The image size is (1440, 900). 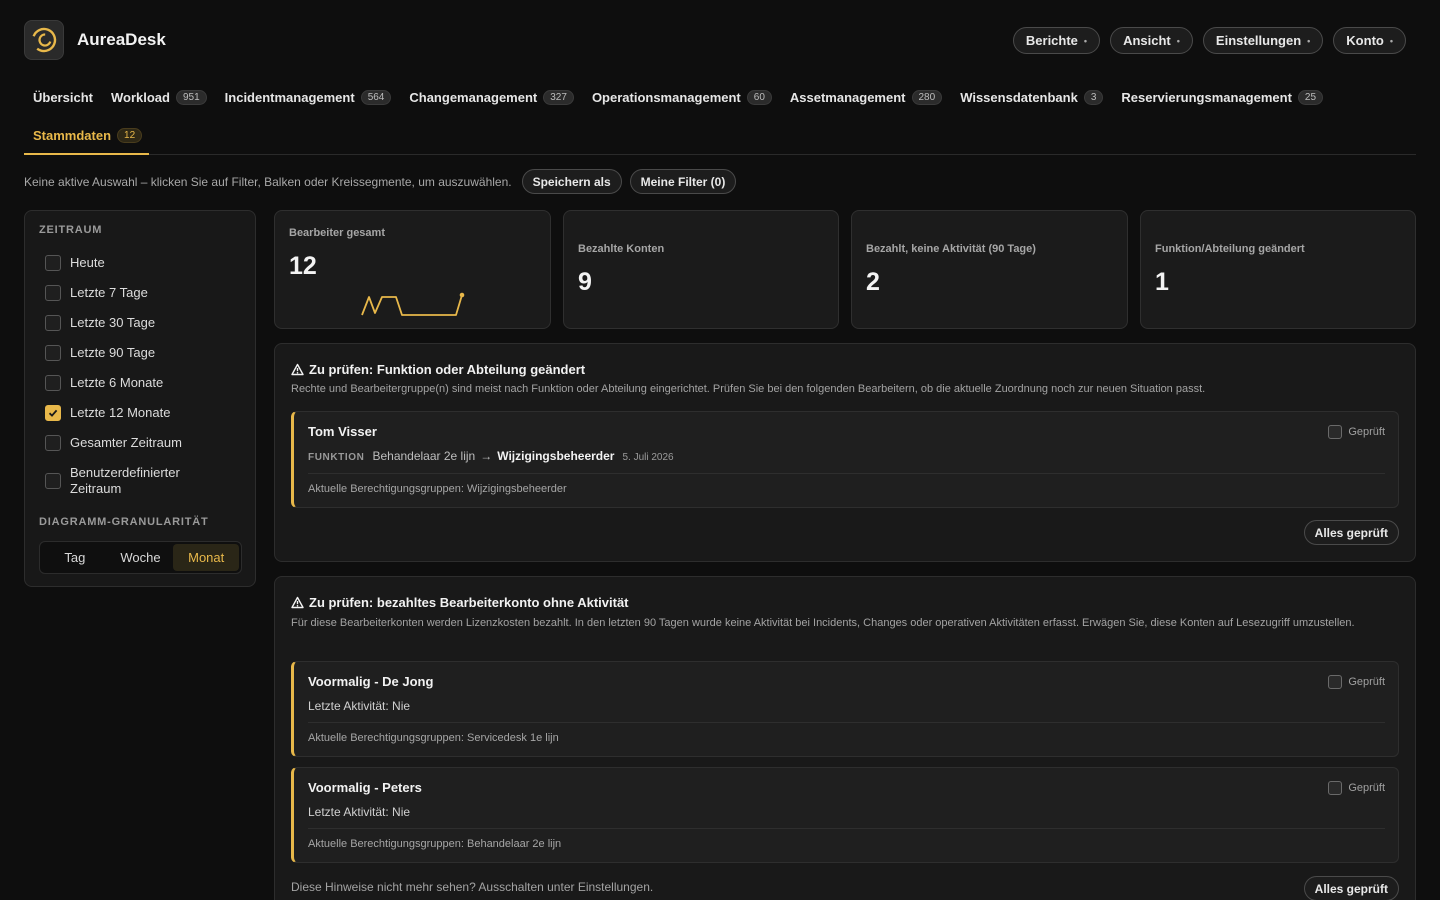 What do you see at coordinates (621, 249) in the screenshot?
I see `kpi-label: Bezahlte Konten` at bounding box center [621, 249].